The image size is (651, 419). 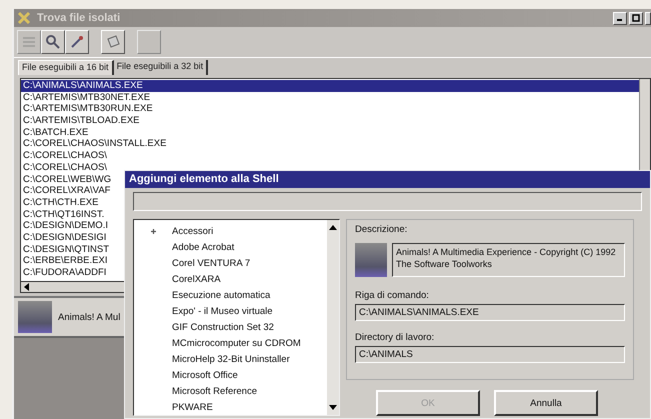 What do you see at coordinates (330, 109) in the screenshot?
I see `file-row: C:\ARTEMIS\MTB30RUN.EXE` at bounding box center [330, 109].